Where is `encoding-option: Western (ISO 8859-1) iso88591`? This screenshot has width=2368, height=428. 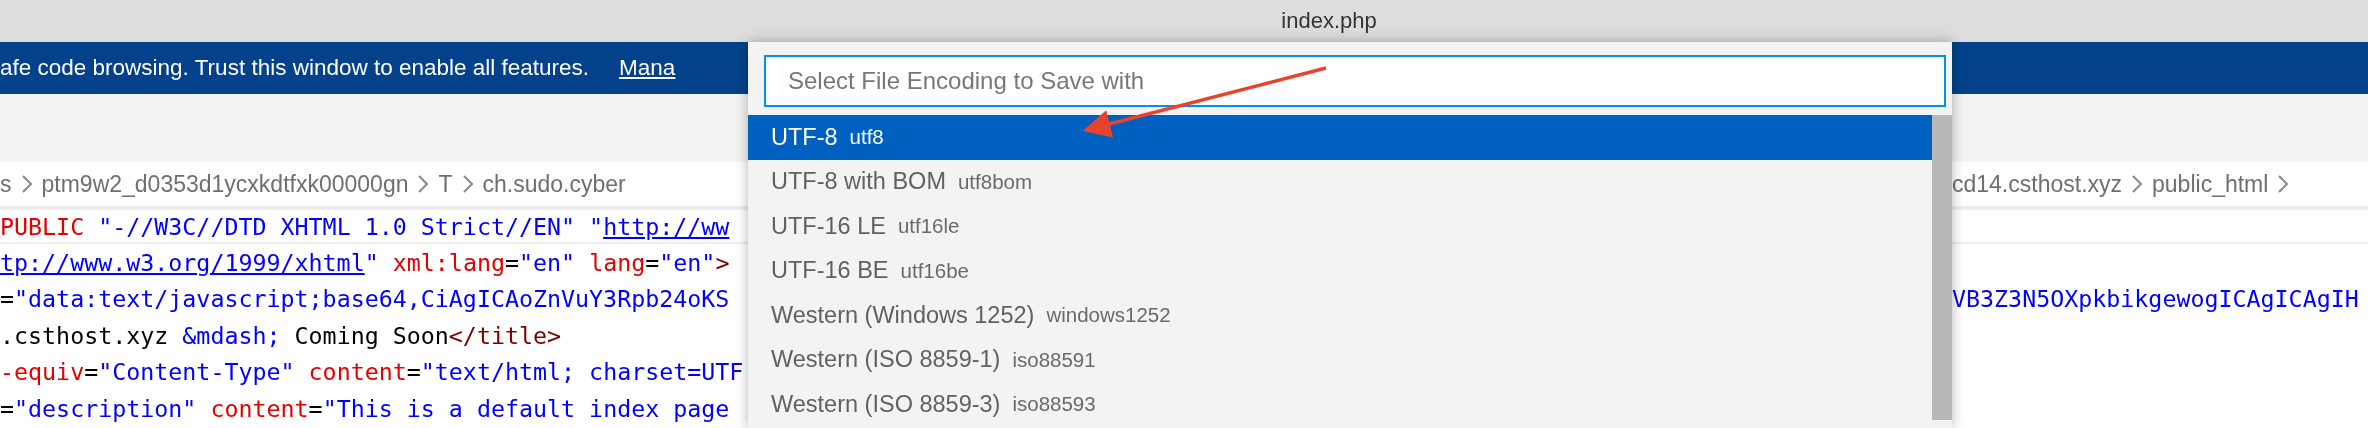
encoding-option: Western (ISO 8859-1) iso88591 is located at coordinates (1340, 359).